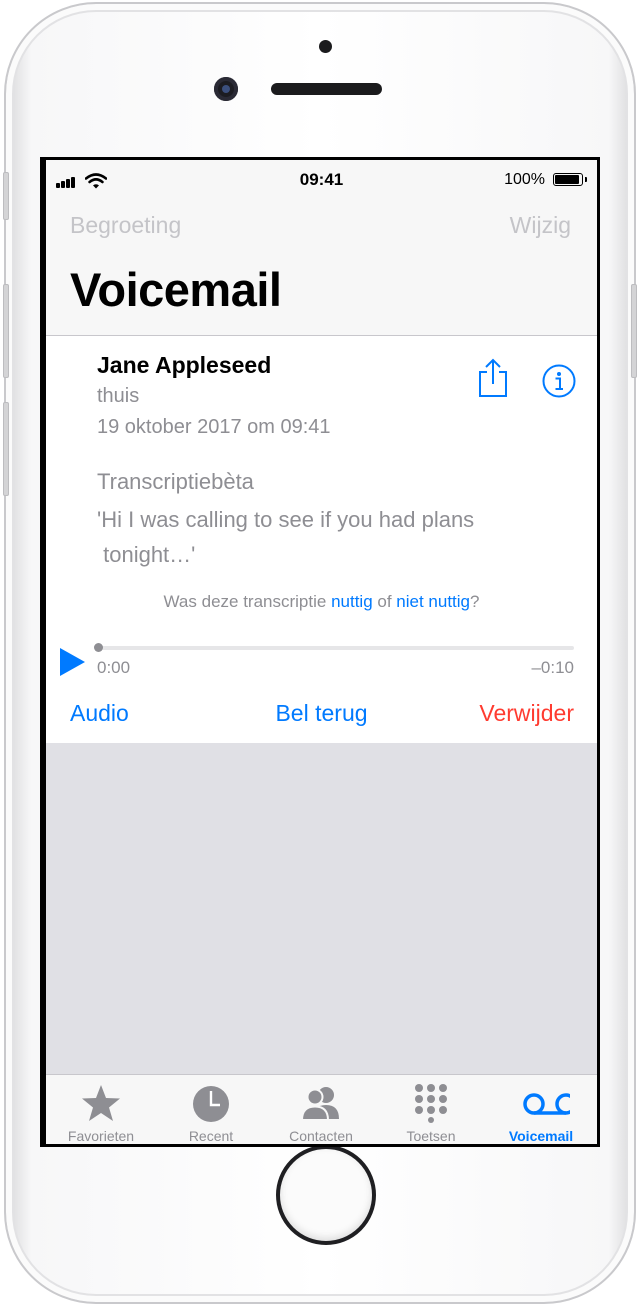 This screenshot has height=1308, width=640. Describe the element at coordinates (335, 648) in the screenshot. I see `playback-scrubber` at that location.